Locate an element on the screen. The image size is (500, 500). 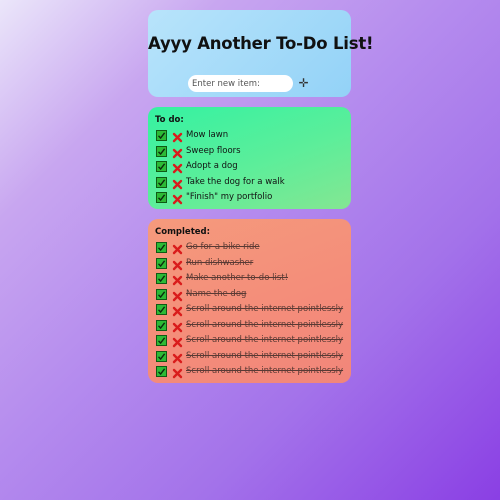
todo-heading: To do: is located at coordinates (169, 120).